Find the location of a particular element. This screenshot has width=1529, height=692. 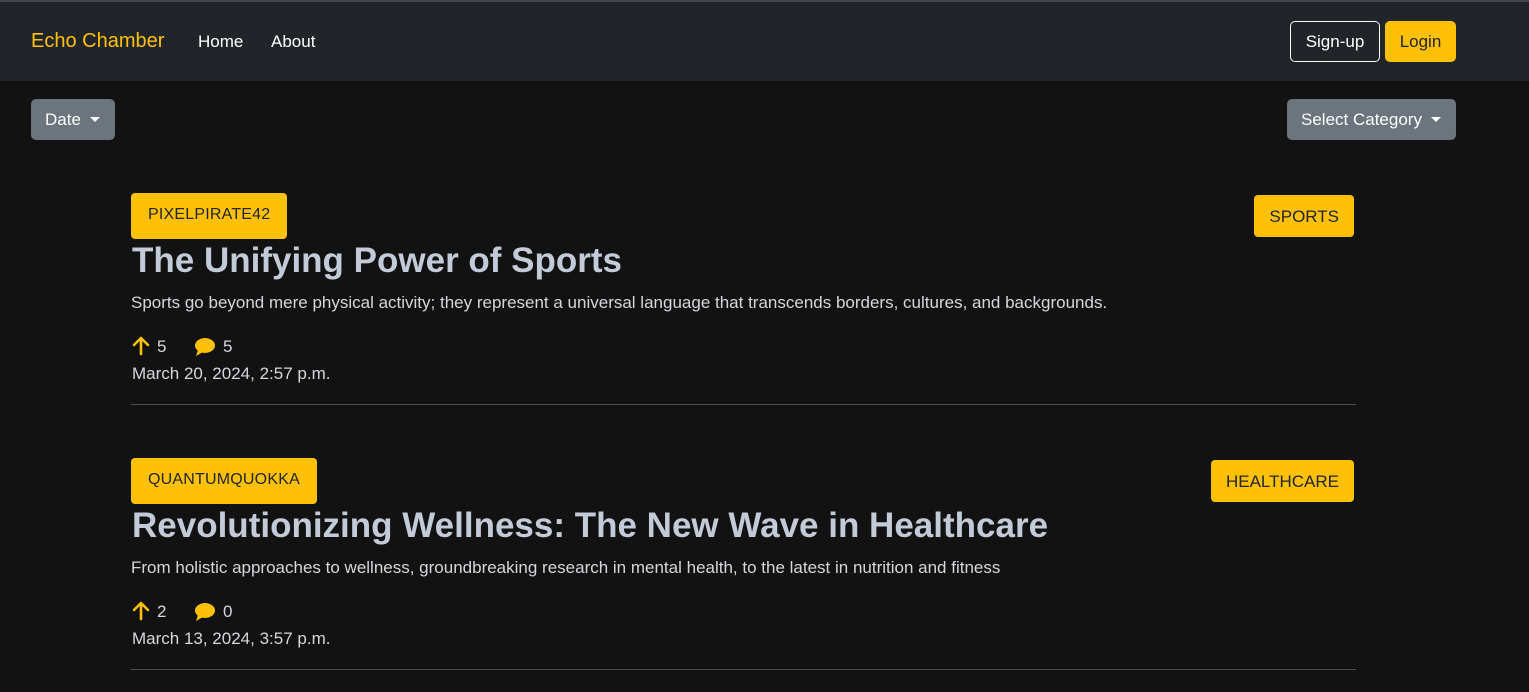

category-filter-dropdown: Select Category is located at coordinates (1371, 119).